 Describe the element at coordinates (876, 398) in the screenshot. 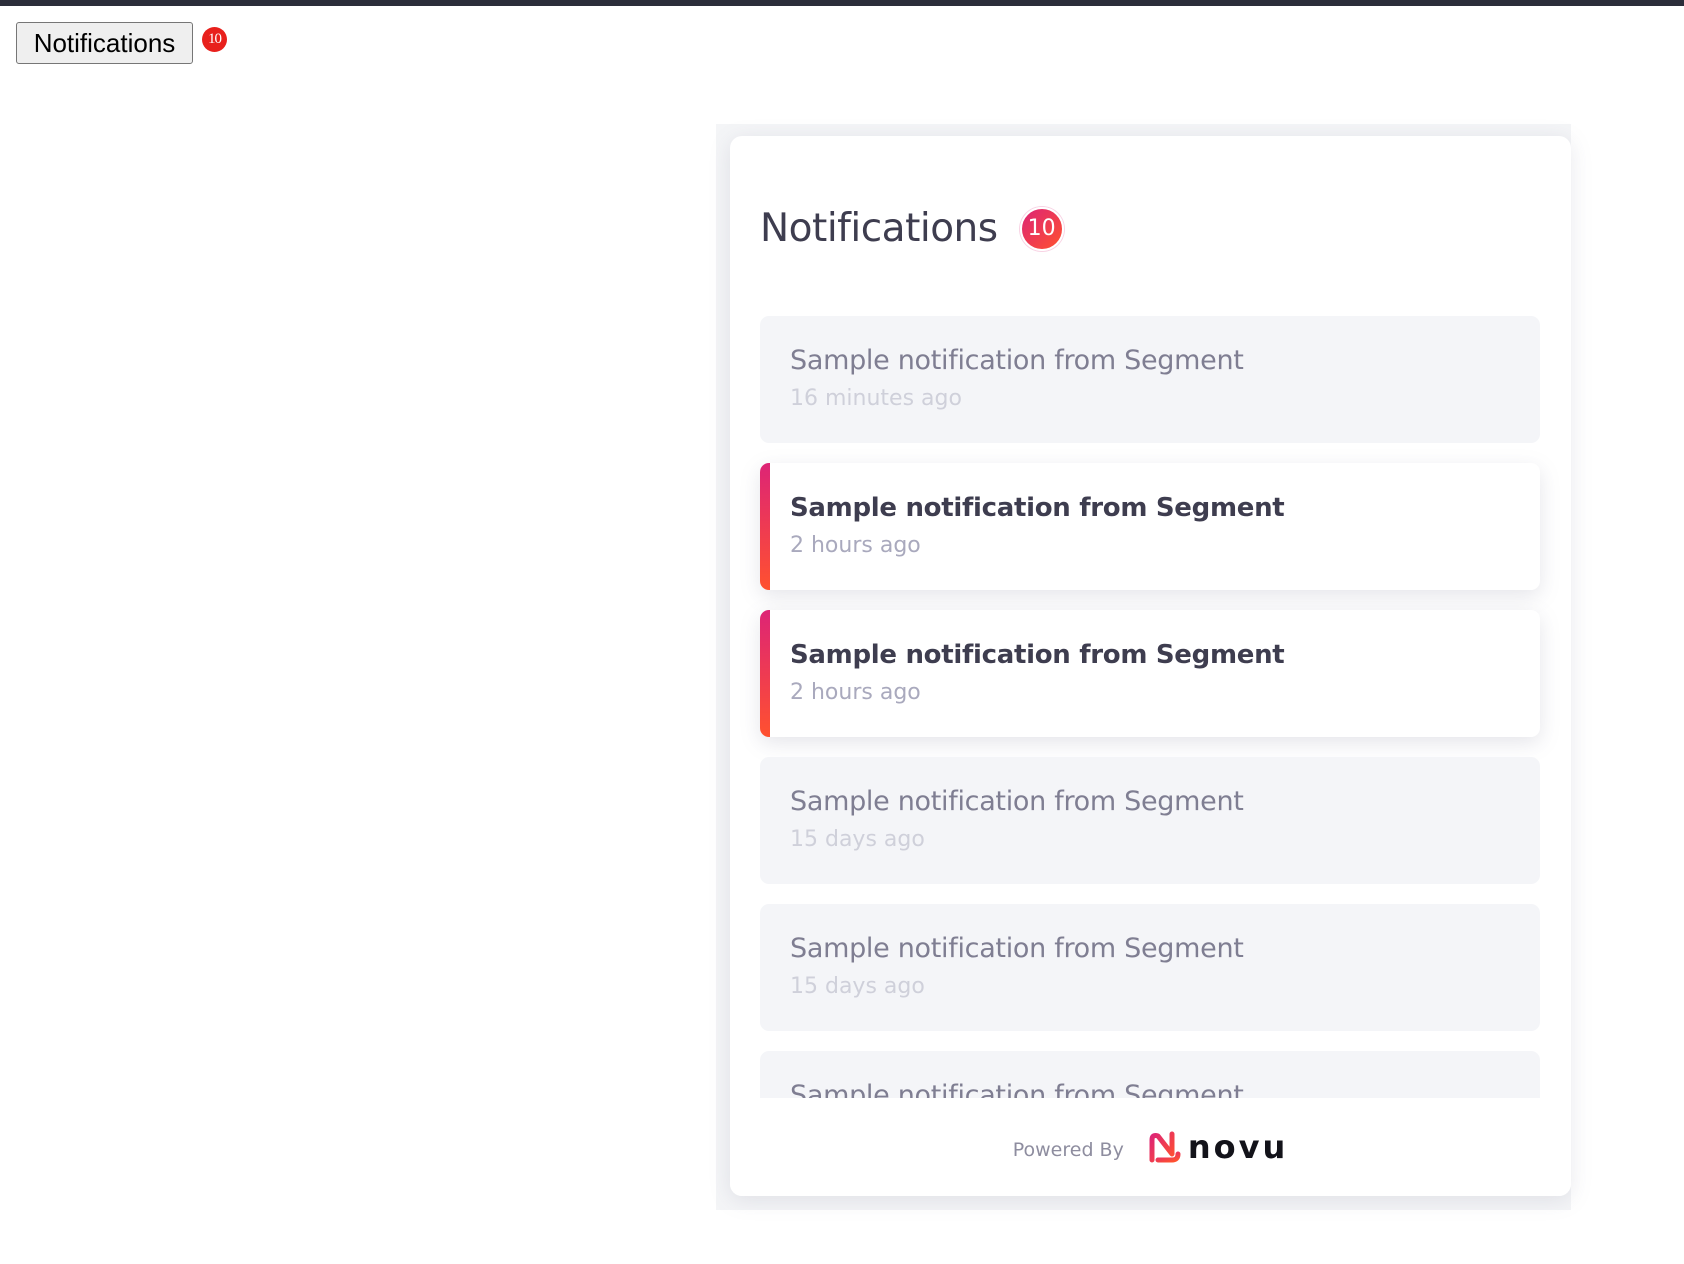

I see `notification-time: 16 minutes ago` at that location.